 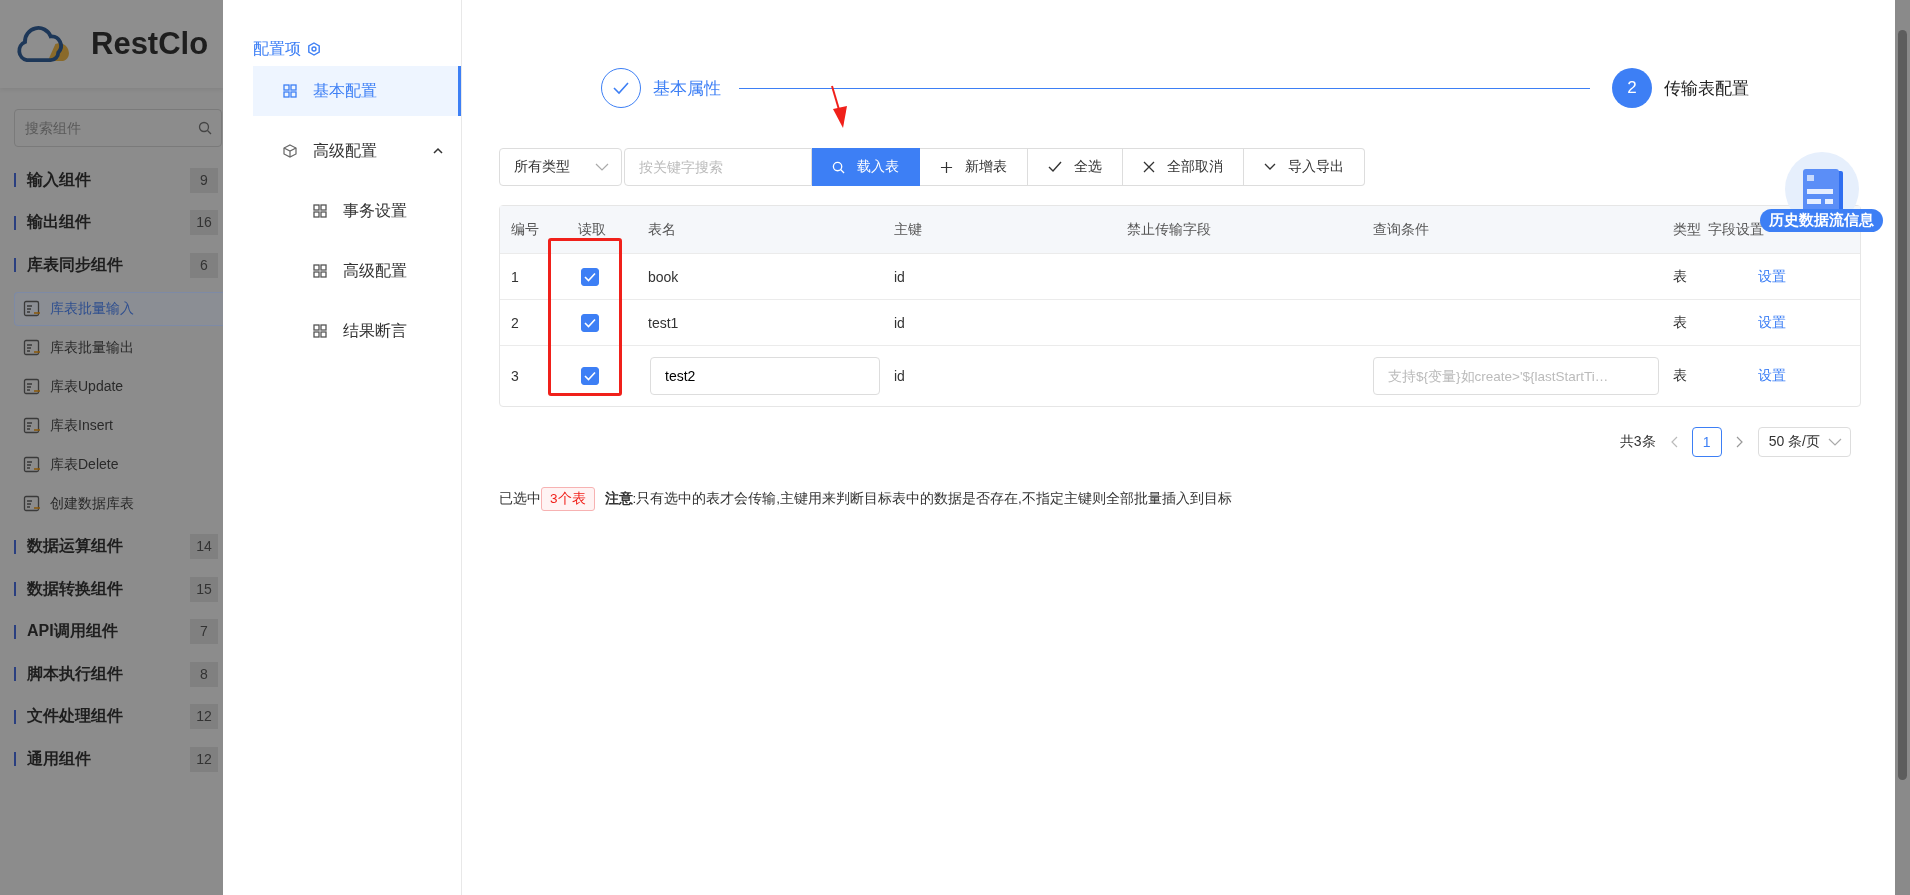 I want to click on category-title: 文件处理组件, so click(x=108, y=717).